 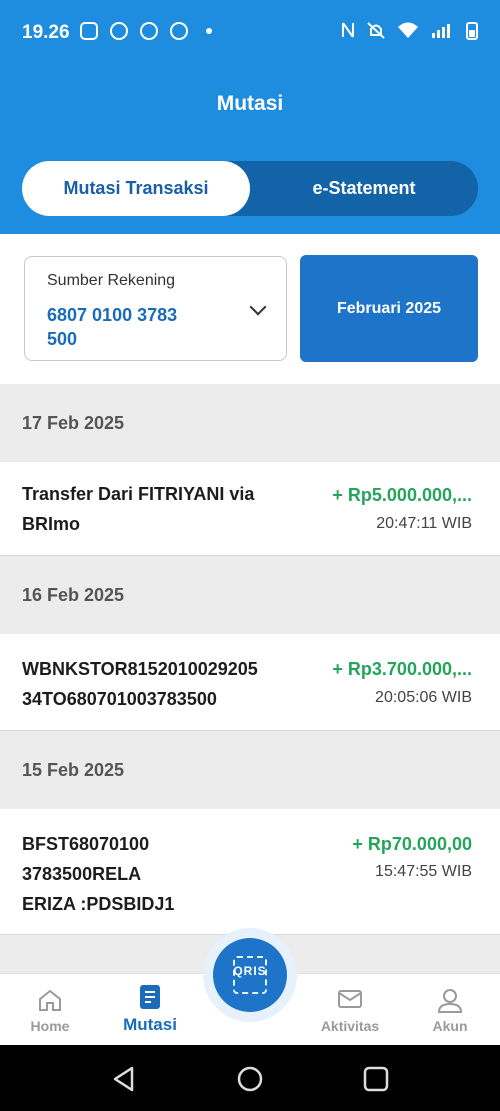 I want to click on date-header: 16 Feb 2025, so click(x=250, y=595).